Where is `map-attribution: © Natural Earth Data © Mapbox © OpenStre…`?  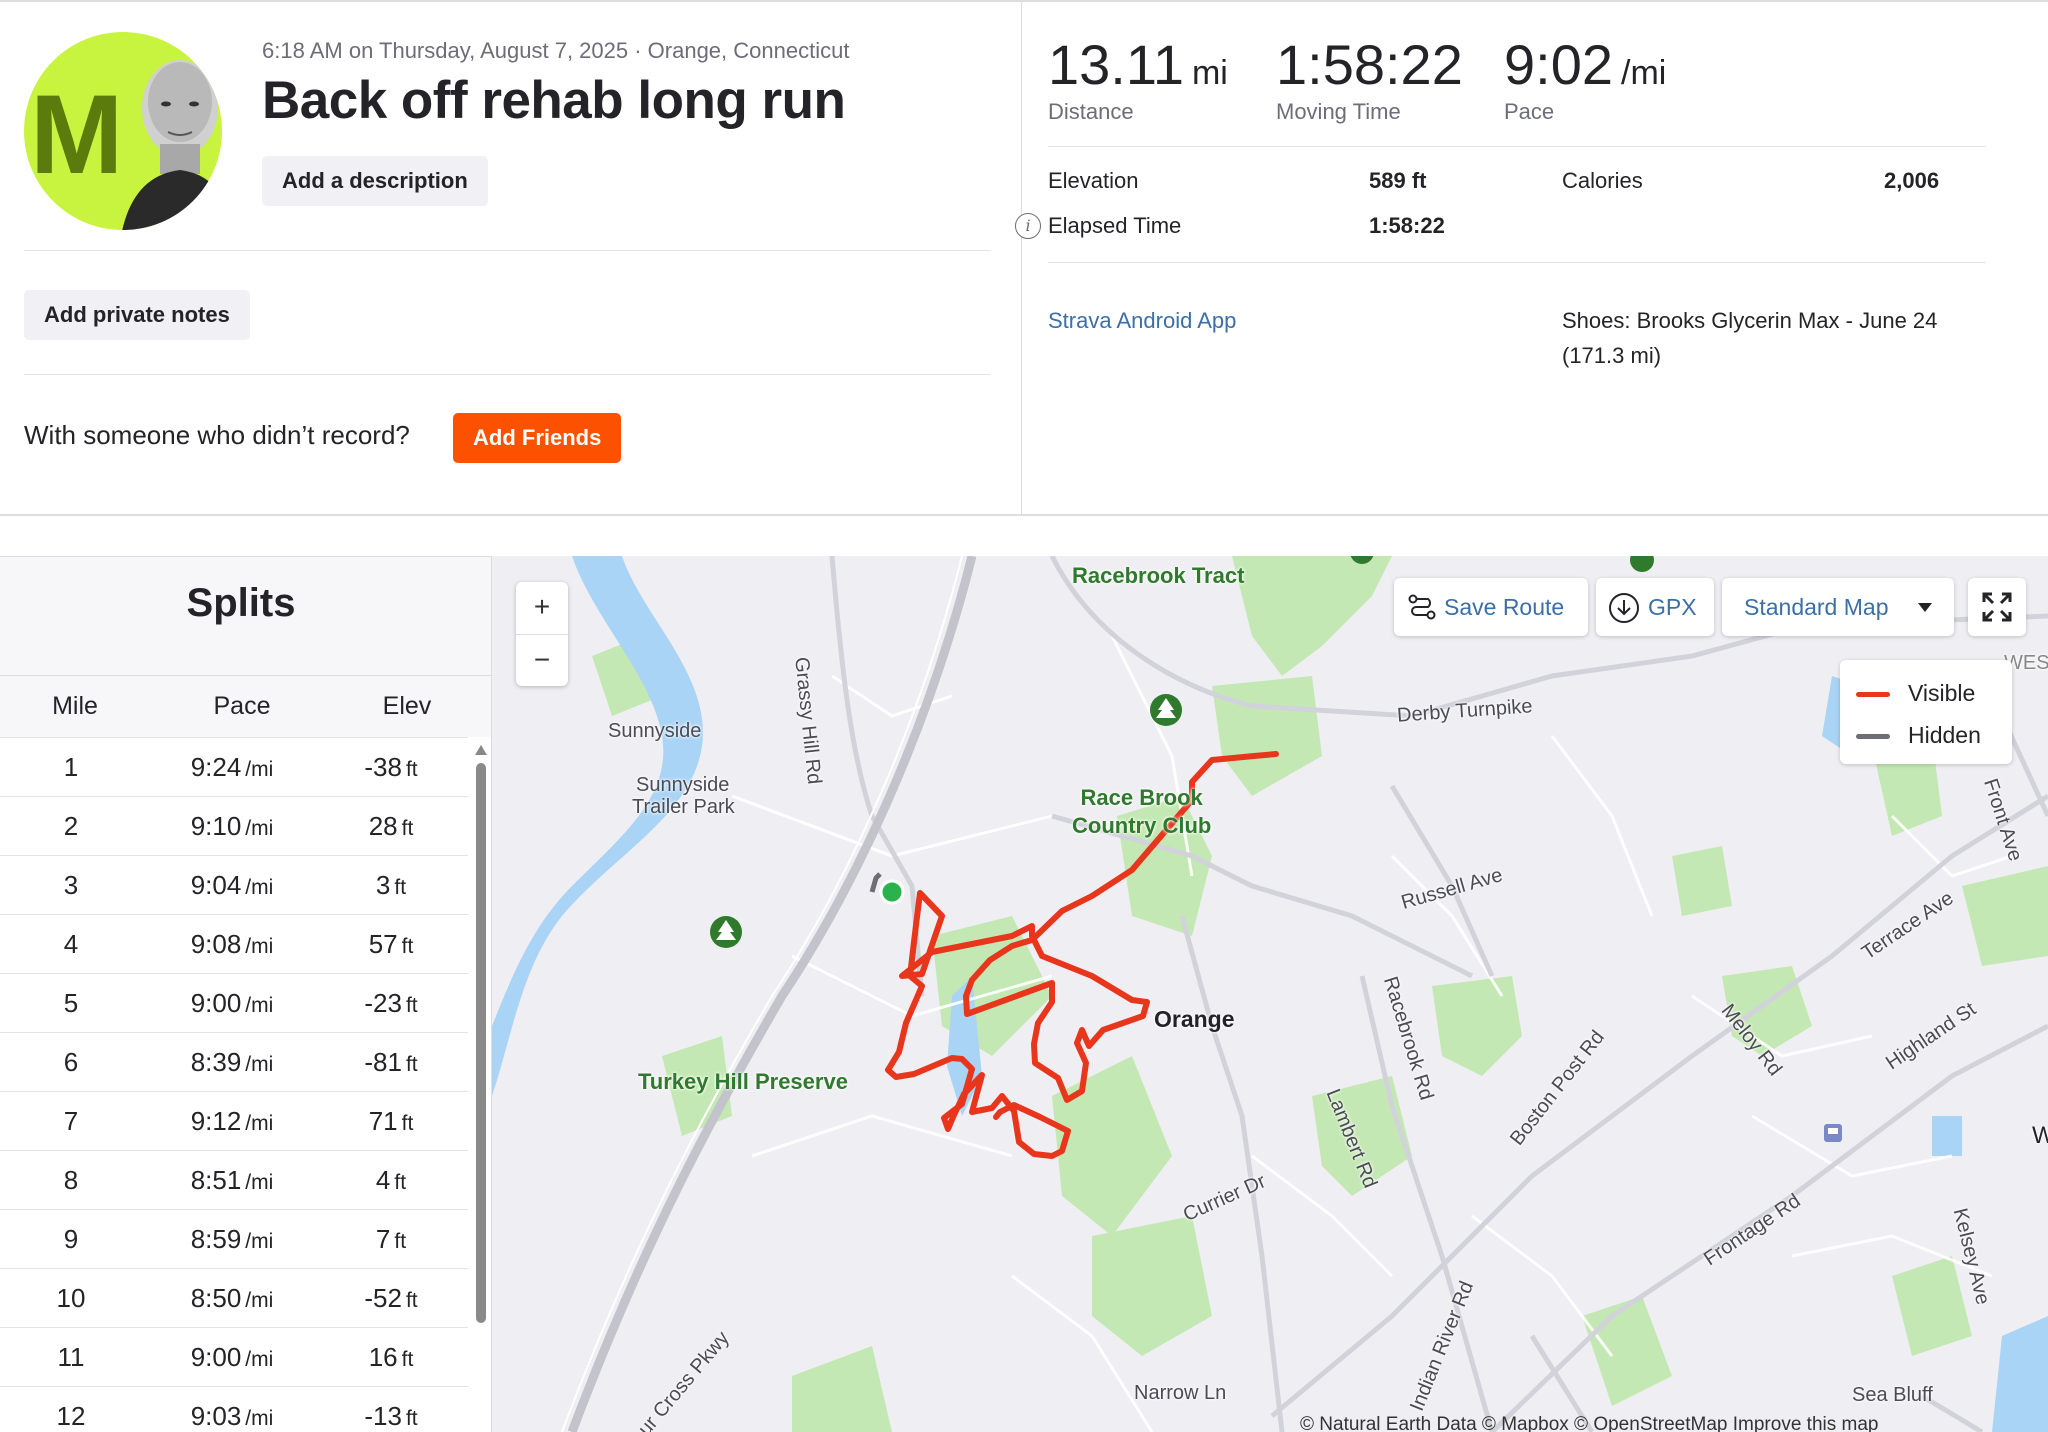
map-attribution: © Natural Earth Data © Mapbox © OpenStre… is located at coordinates (1589, 1423).